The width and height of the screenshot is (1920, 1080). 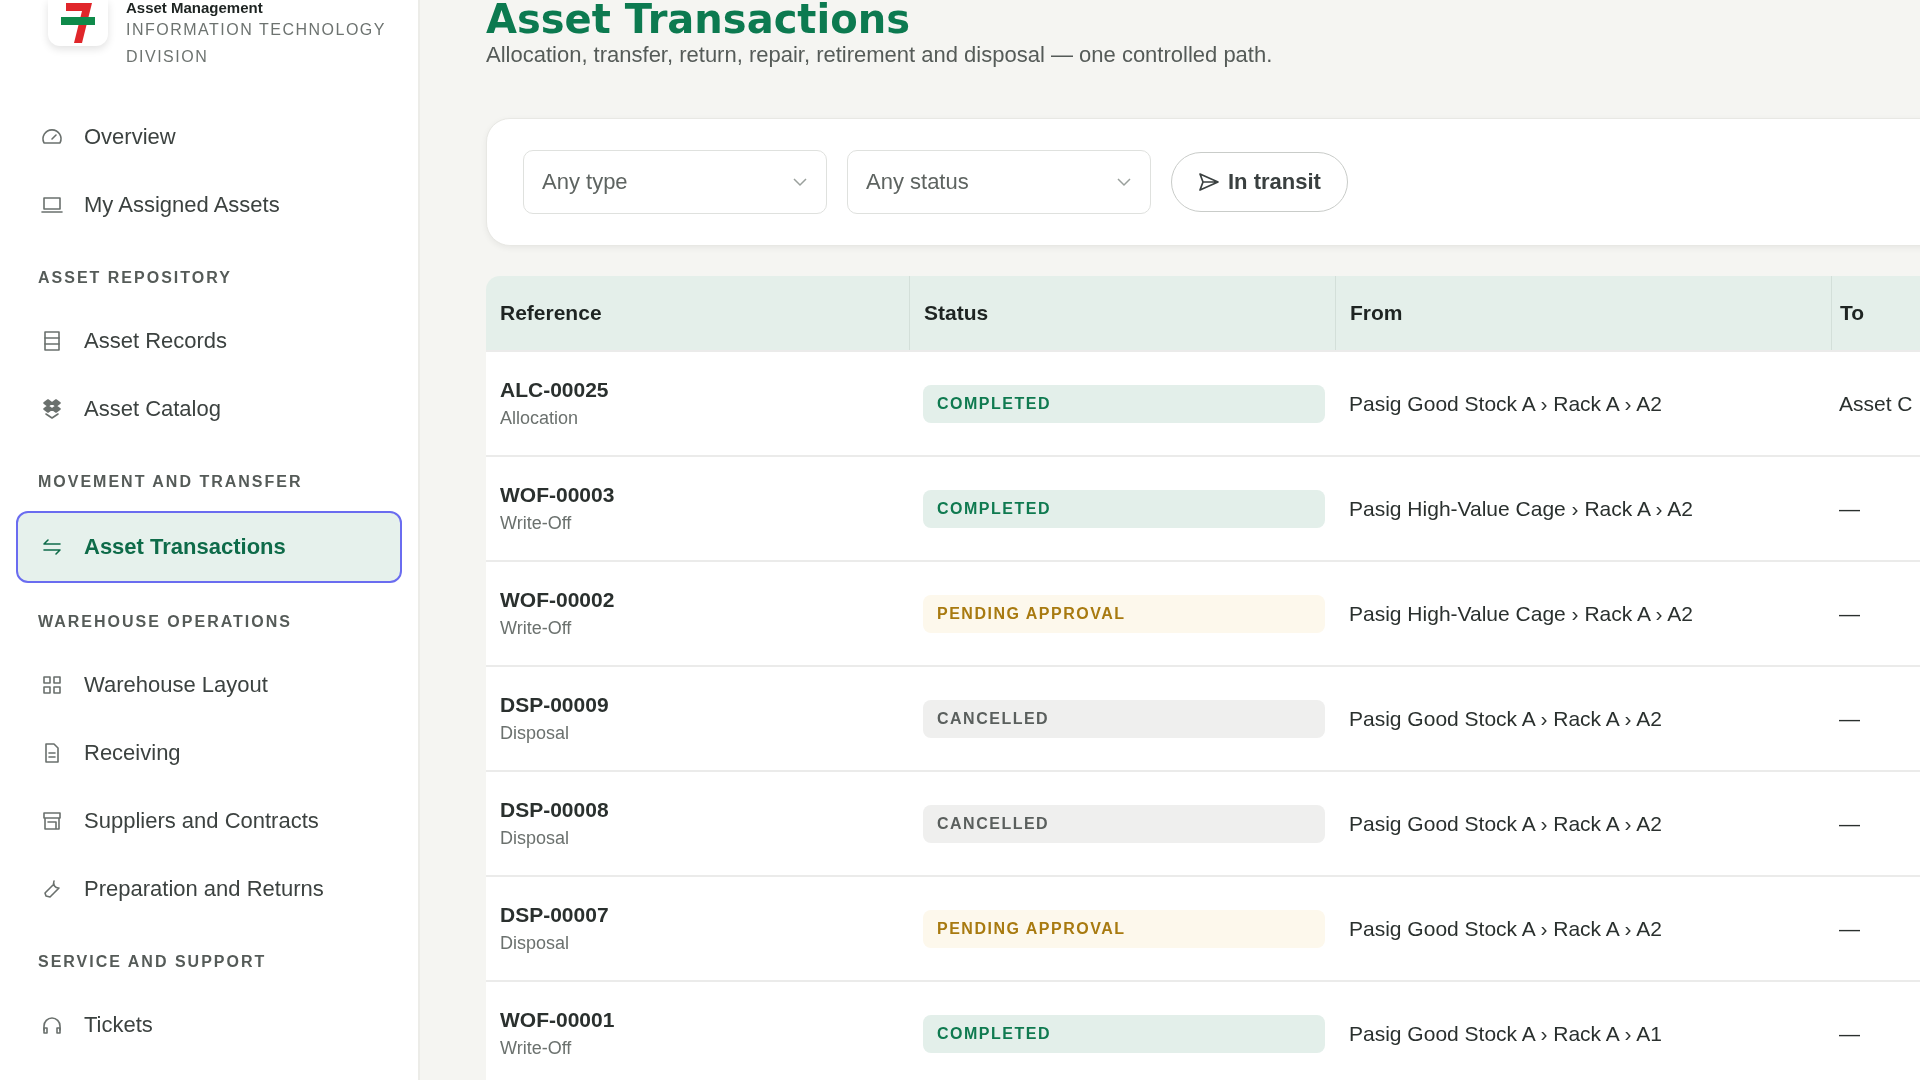 I want to click on type-select: Any type, so click(x=675, y=182).